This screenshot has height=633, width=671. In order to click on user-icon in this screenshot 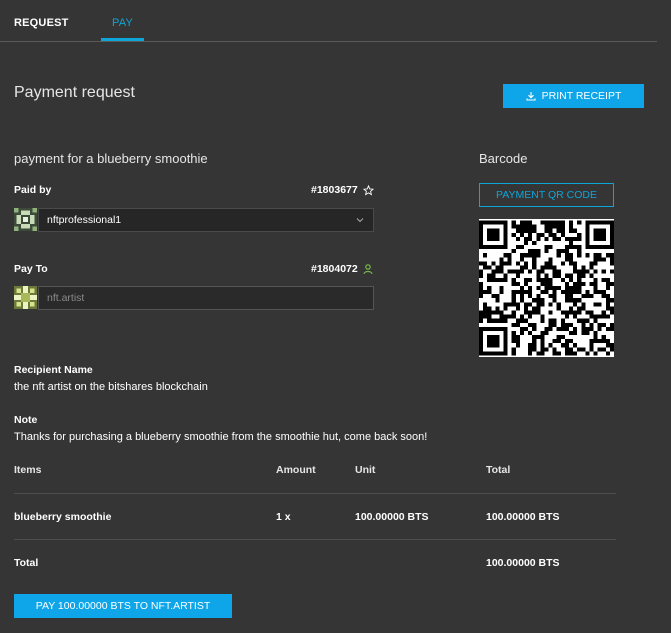, I will do `click(368, 268)`.